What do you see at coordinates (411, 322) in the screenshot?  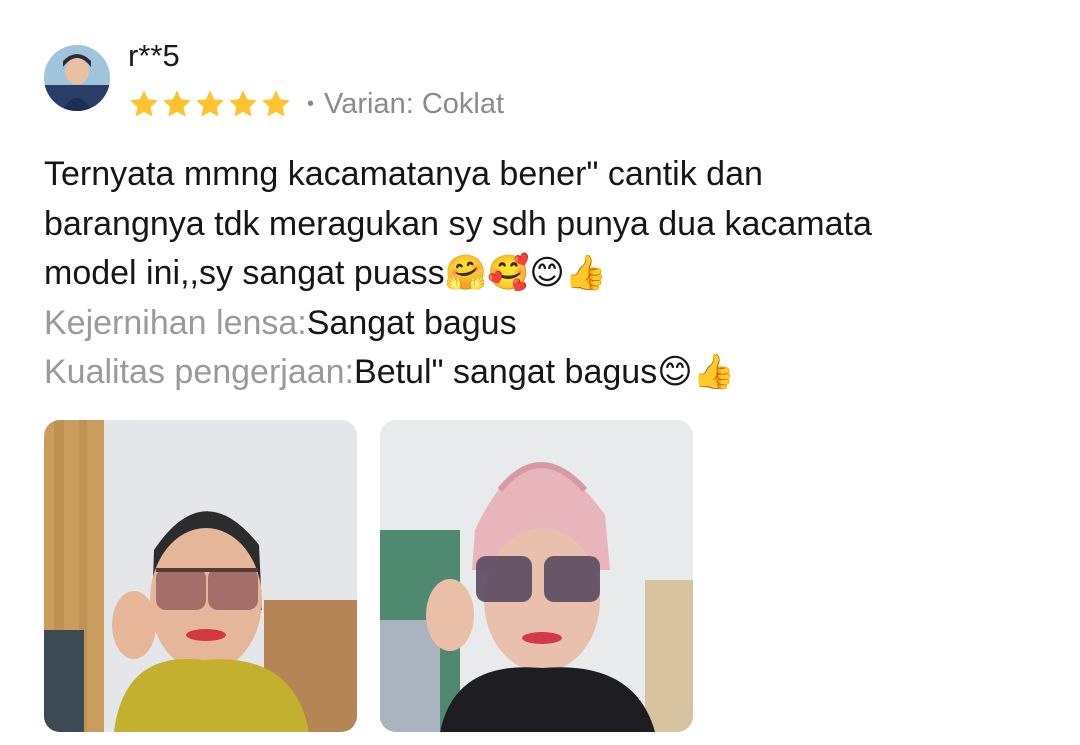 I see `attribute-value: Sangat bagus` at bounding box center [411, 322].